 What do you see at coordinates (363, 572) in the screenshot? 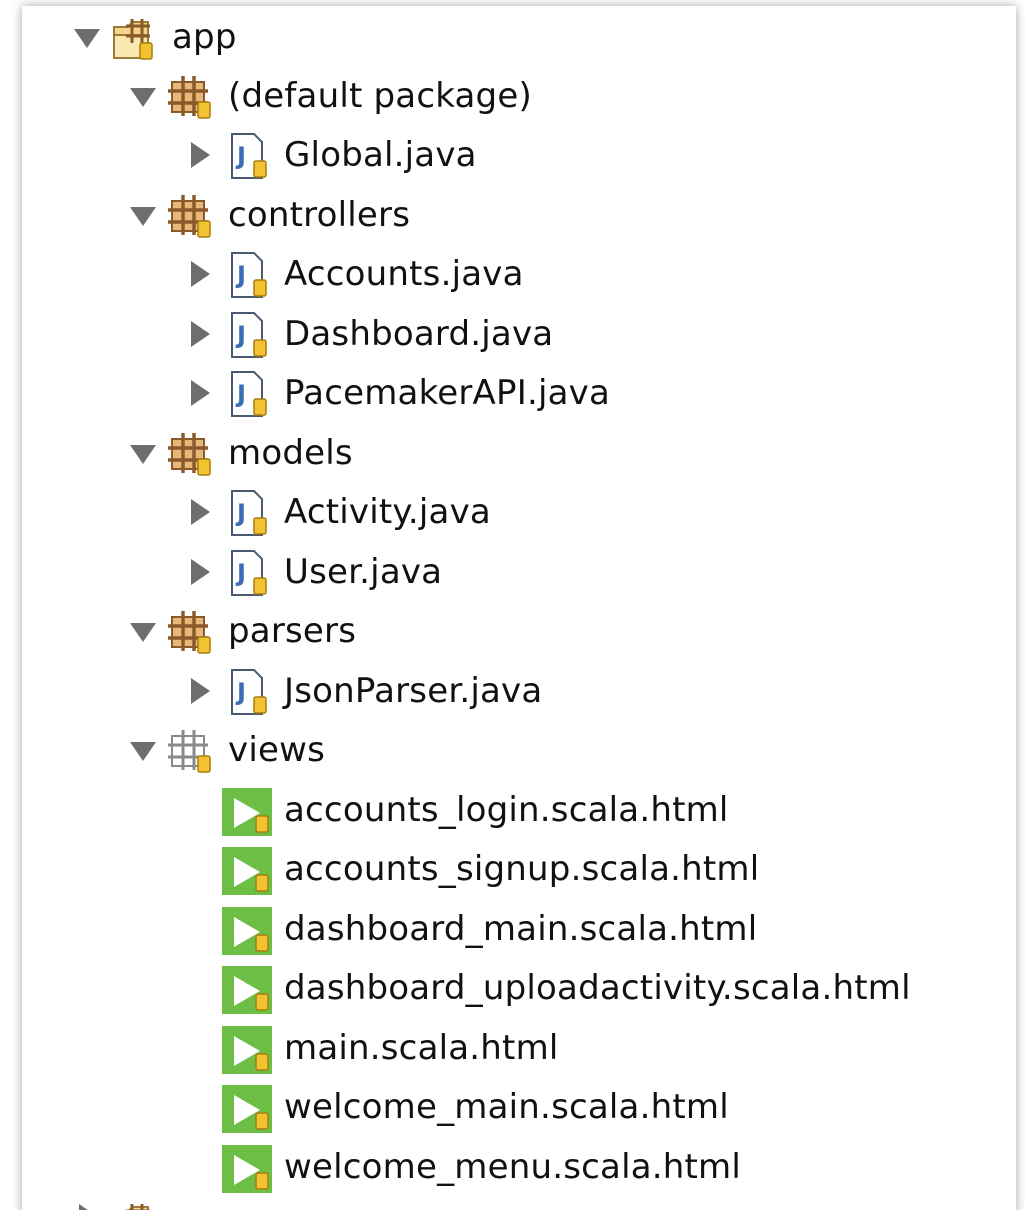
I see `tree-node-label: User.java` at bounding box center [363, 572].